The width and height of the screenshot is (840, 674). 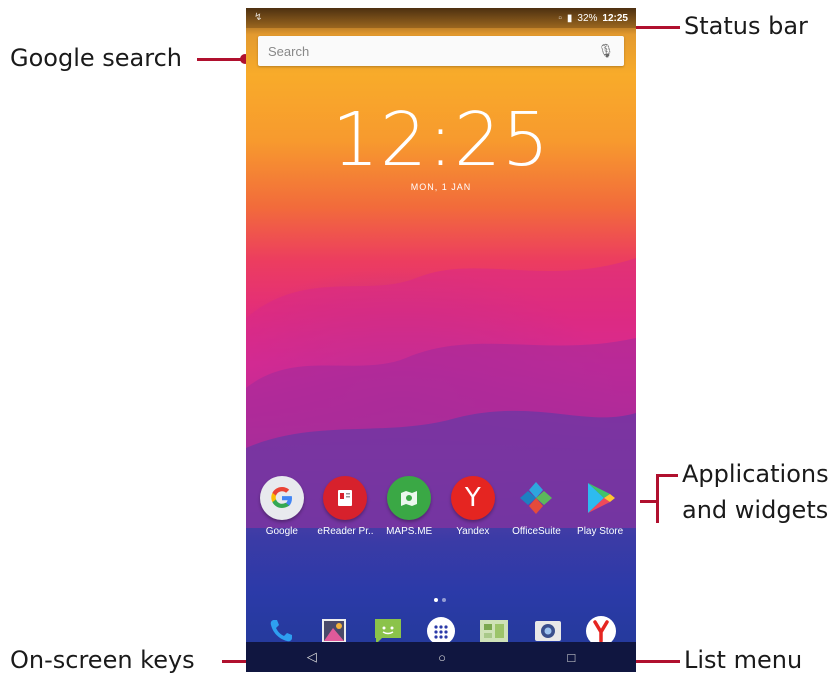 What do you see at coordinates (649, 501) in the screenshot?
I see `applications-bracket-stub` at bounding box center [649, 501].